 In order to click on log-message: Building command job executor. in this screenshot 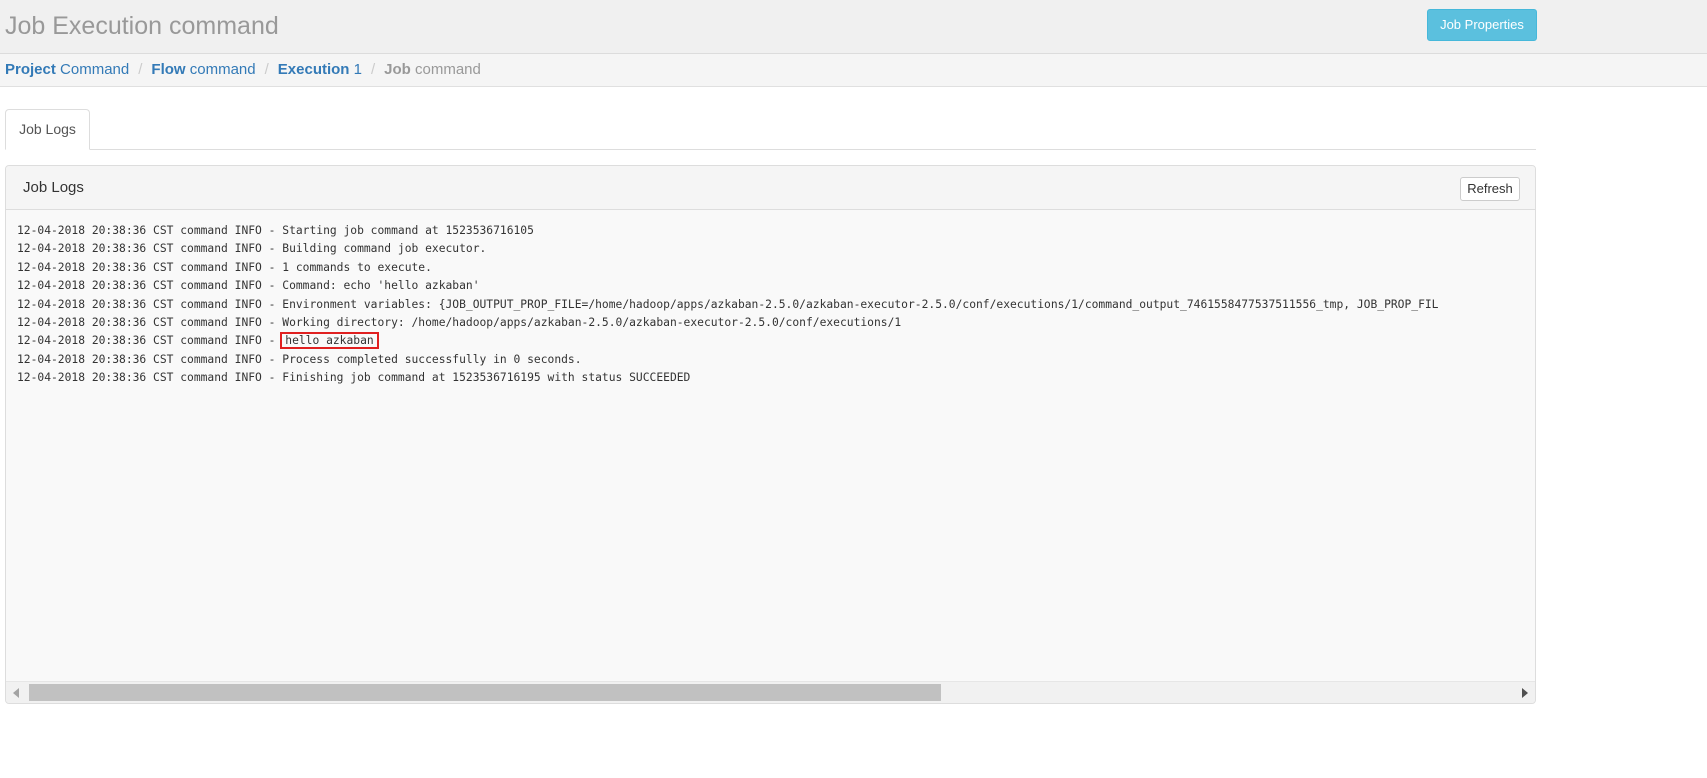, I will do `click(384, 249)`.